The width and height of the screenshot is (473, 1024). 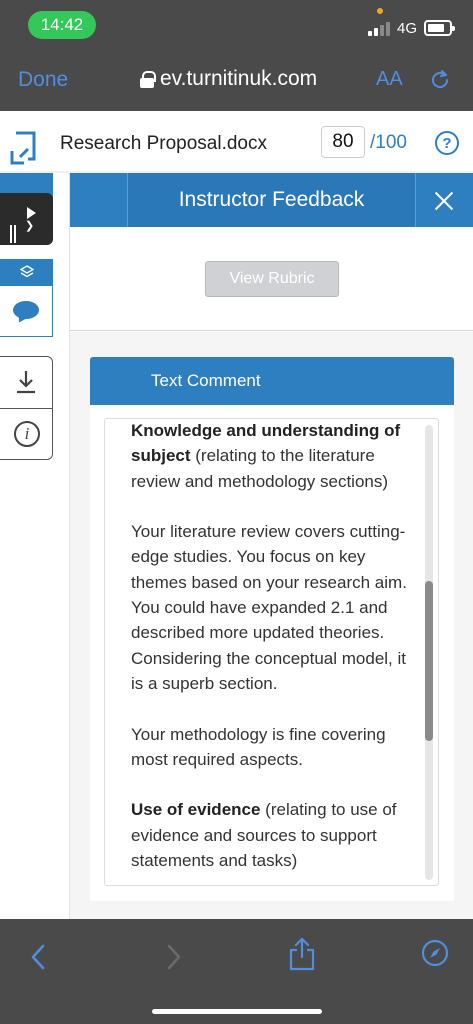 I want to click on text-size-button: AA, so click(x=389, y=79).